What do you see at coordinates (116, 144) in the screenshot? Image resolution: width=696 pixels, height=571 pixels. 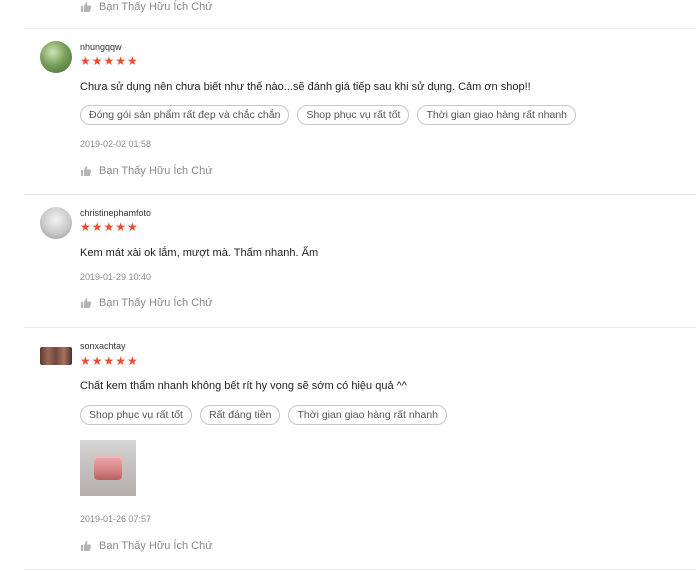 I see `review-timestamp: 2019-02-02 01:58` at bounding box center [116, 144].